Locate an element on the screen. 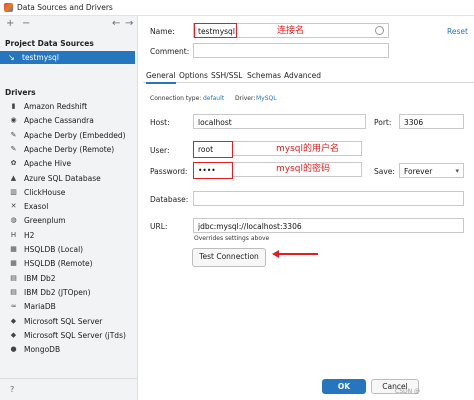  watermark: CSDN @ is located at coordinates (408, 391).